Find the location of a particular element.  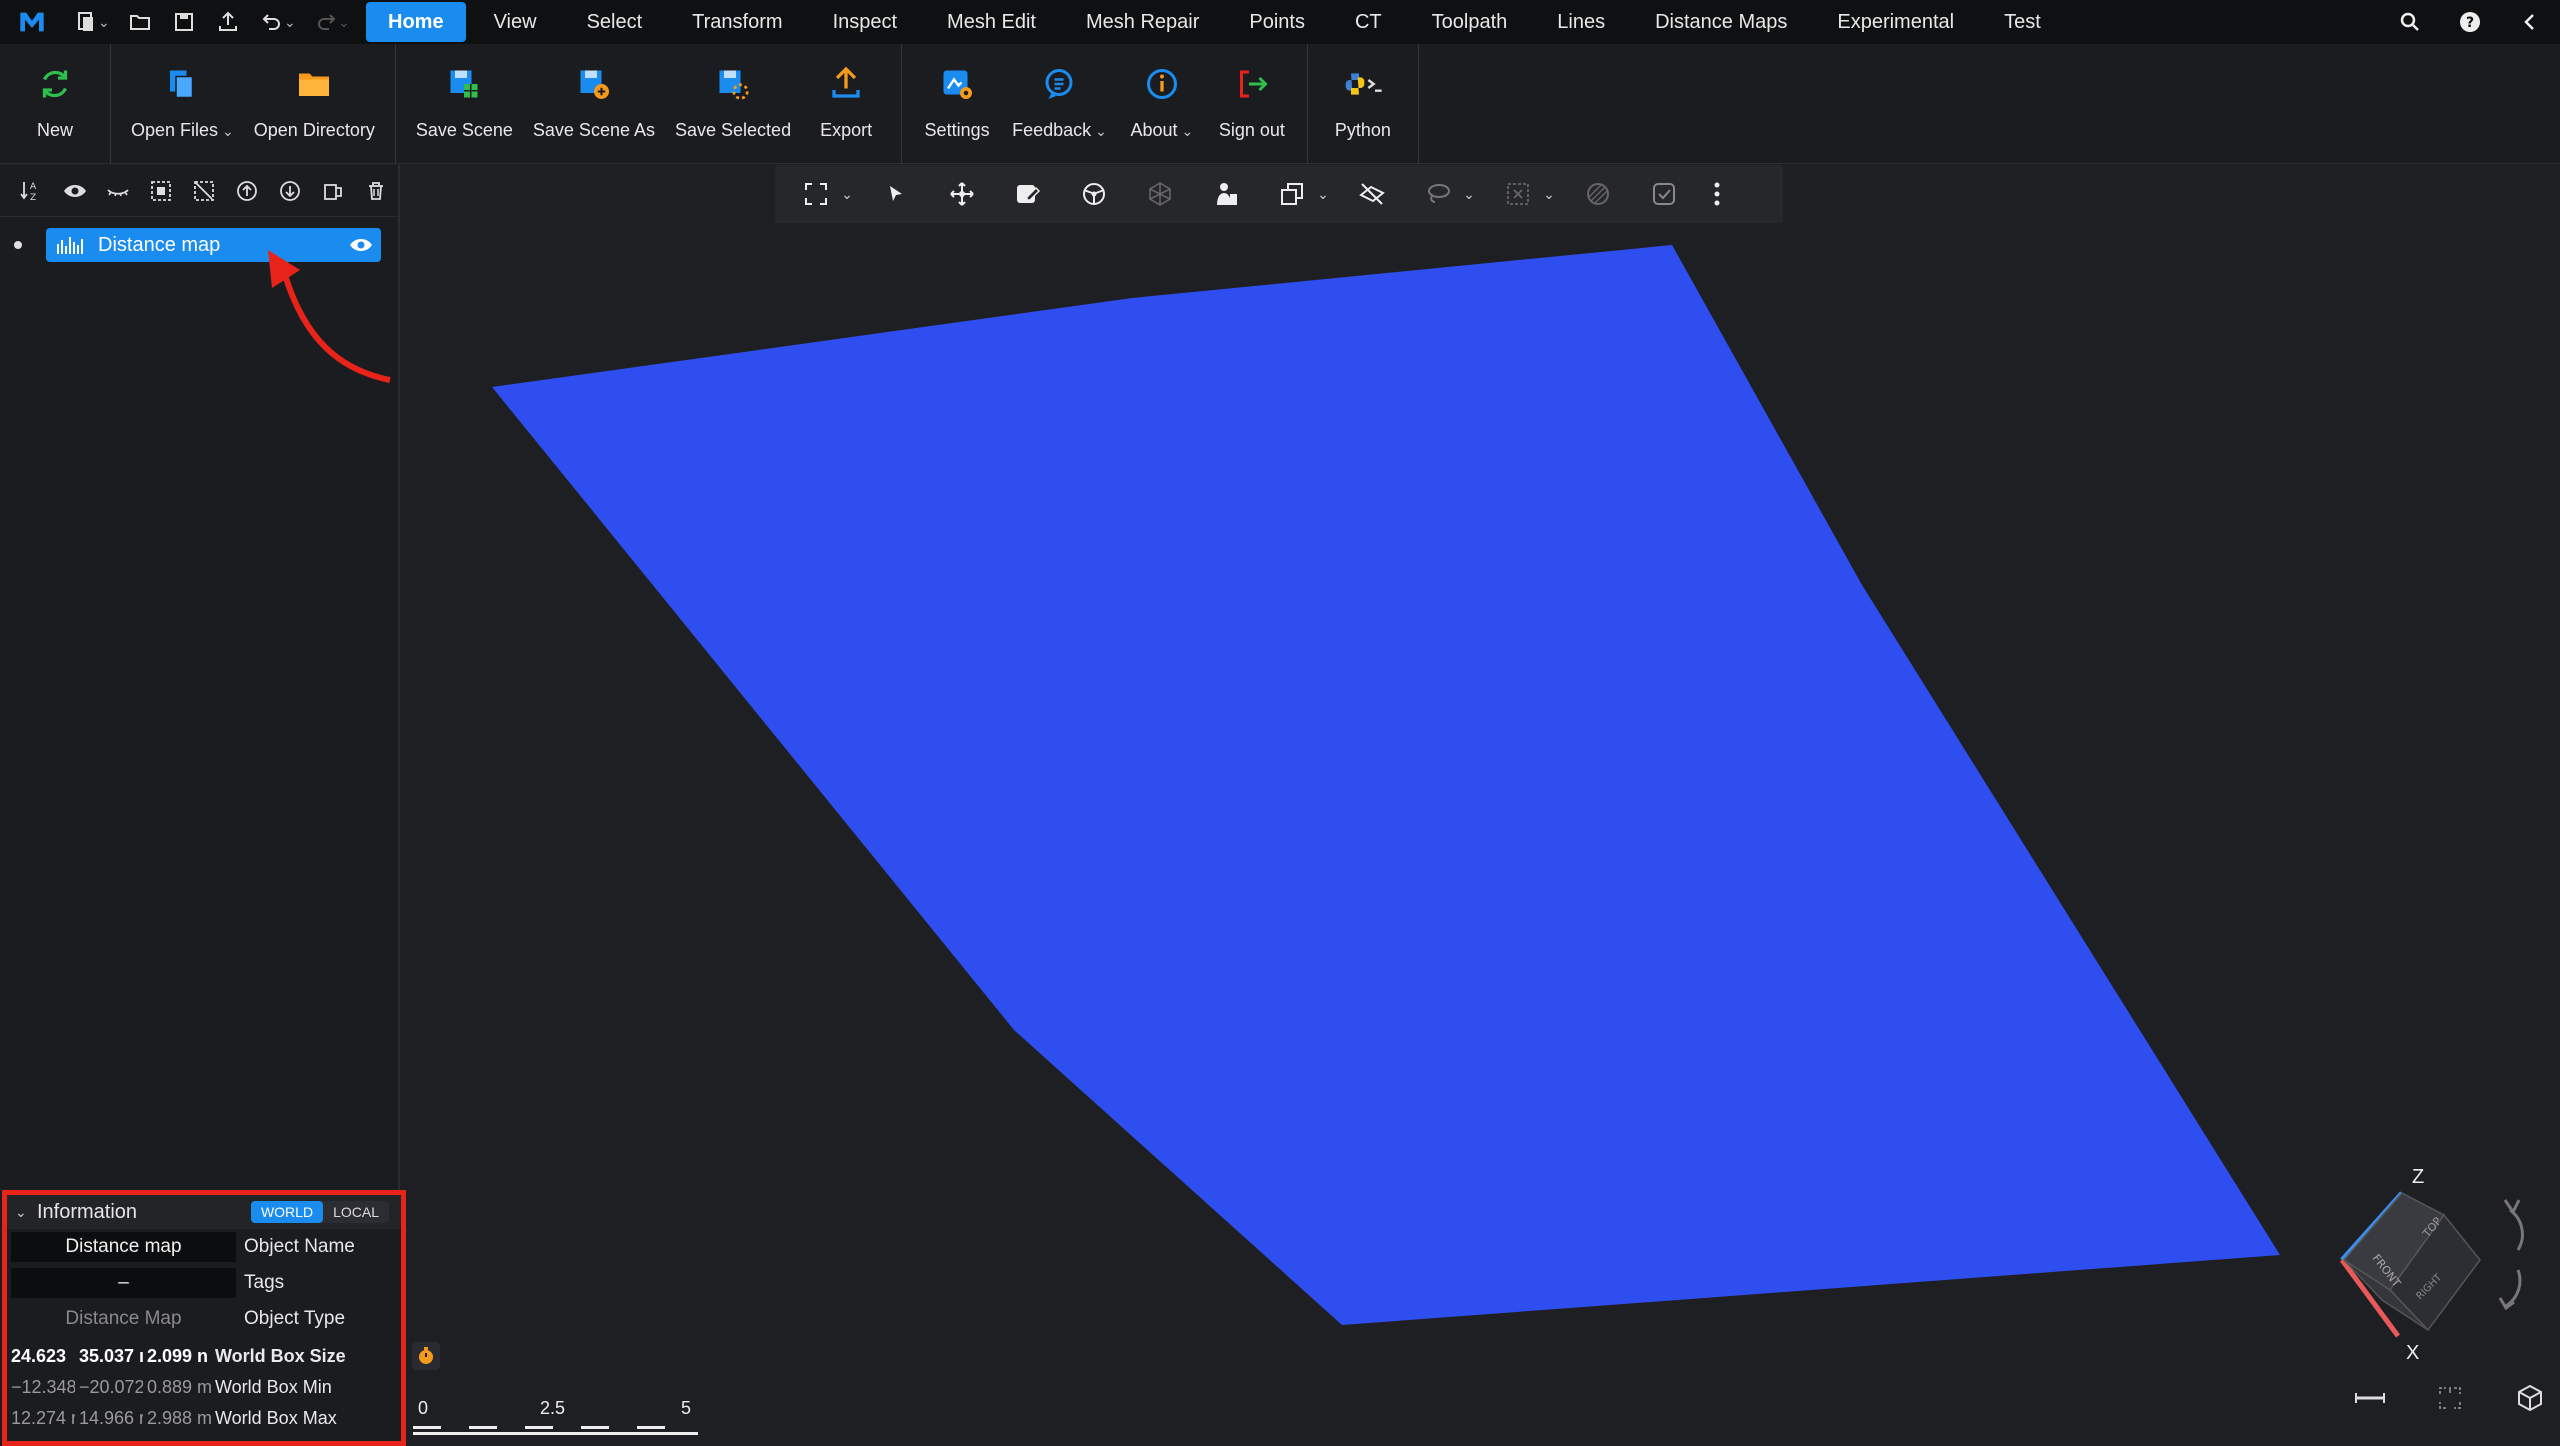

tab-experimental: Experimental is located at coordinates (1895, 22).